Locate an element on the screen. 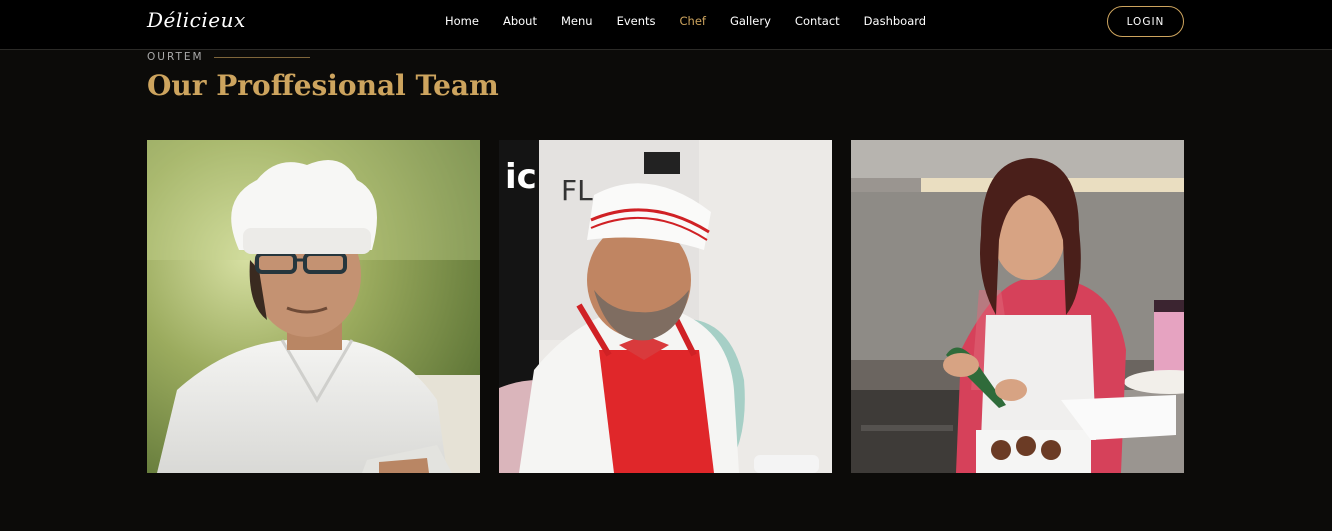 Image resolution: width=1332 pixels, height=531 pixels. login-button: LOGIN is located at coordinates (1145, 21).